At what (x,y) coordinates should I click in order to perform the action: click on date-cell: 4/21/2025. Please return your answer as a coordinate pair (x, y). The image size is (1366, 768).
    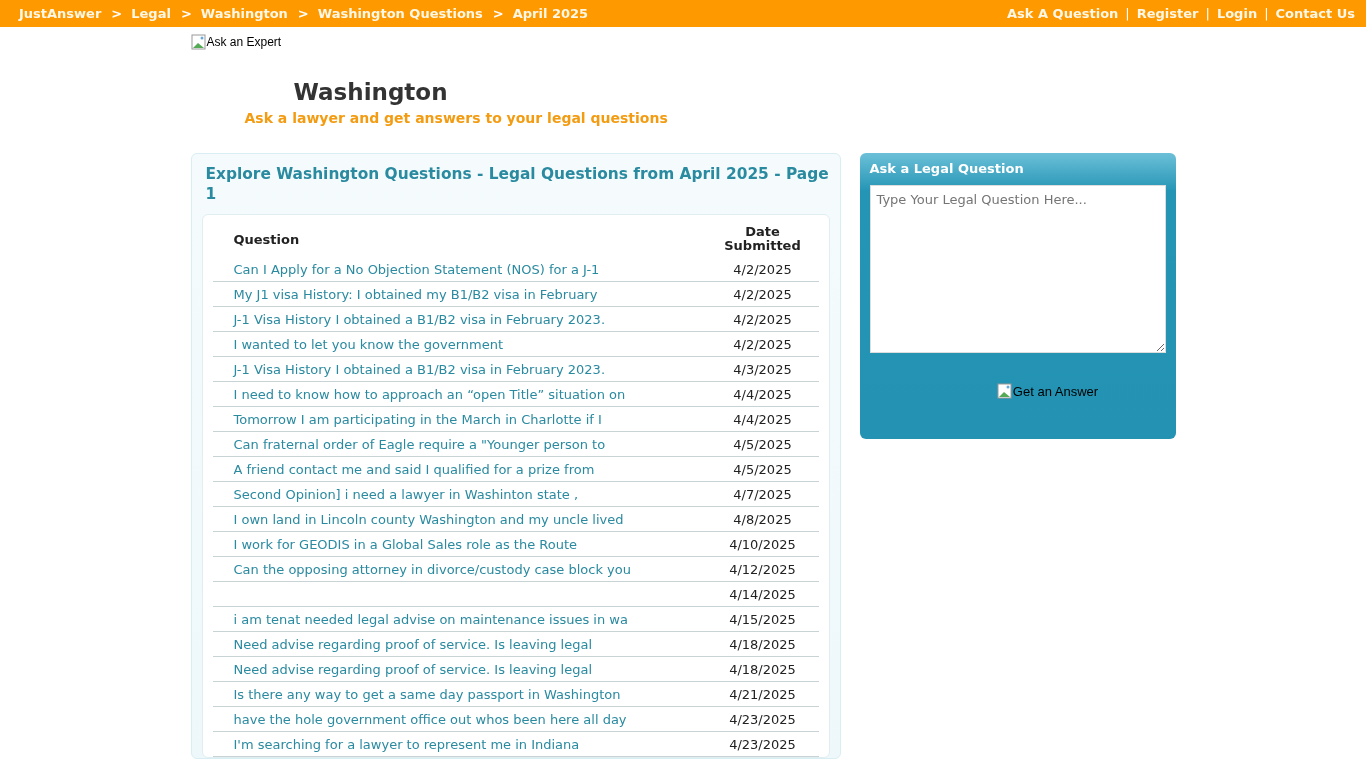
    Looking at the image, I should click on (762, 694).